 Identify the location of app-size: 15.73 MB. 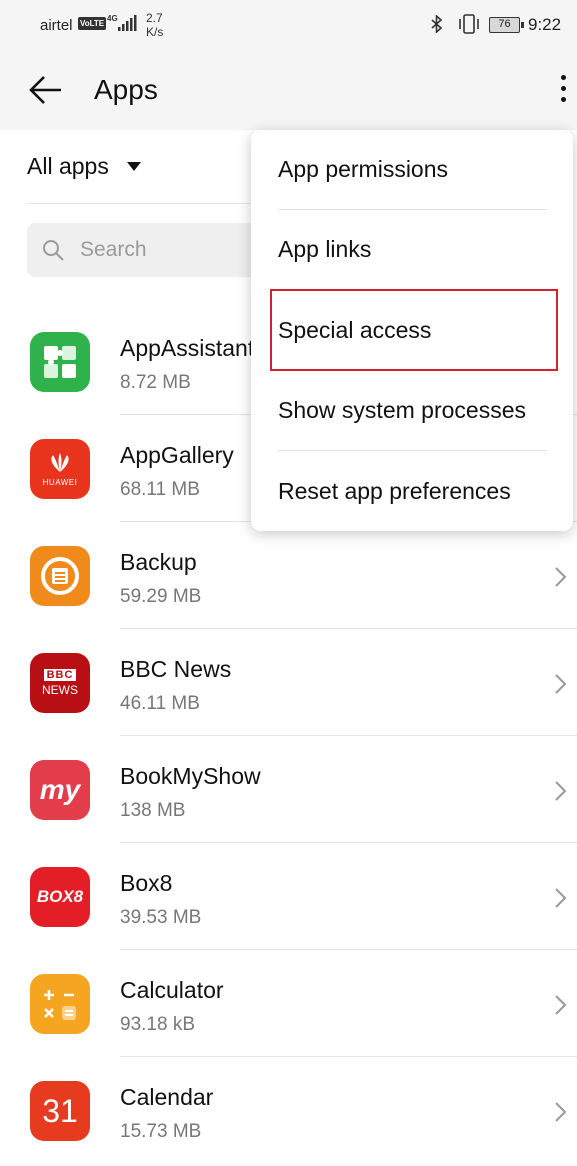
(161, 1131).